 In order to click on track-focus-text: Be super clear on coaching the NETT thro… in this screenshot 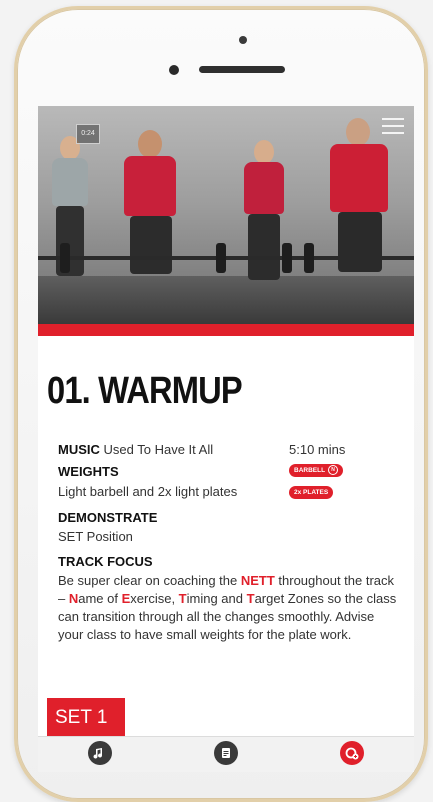, I will do `click(227, 607)`.